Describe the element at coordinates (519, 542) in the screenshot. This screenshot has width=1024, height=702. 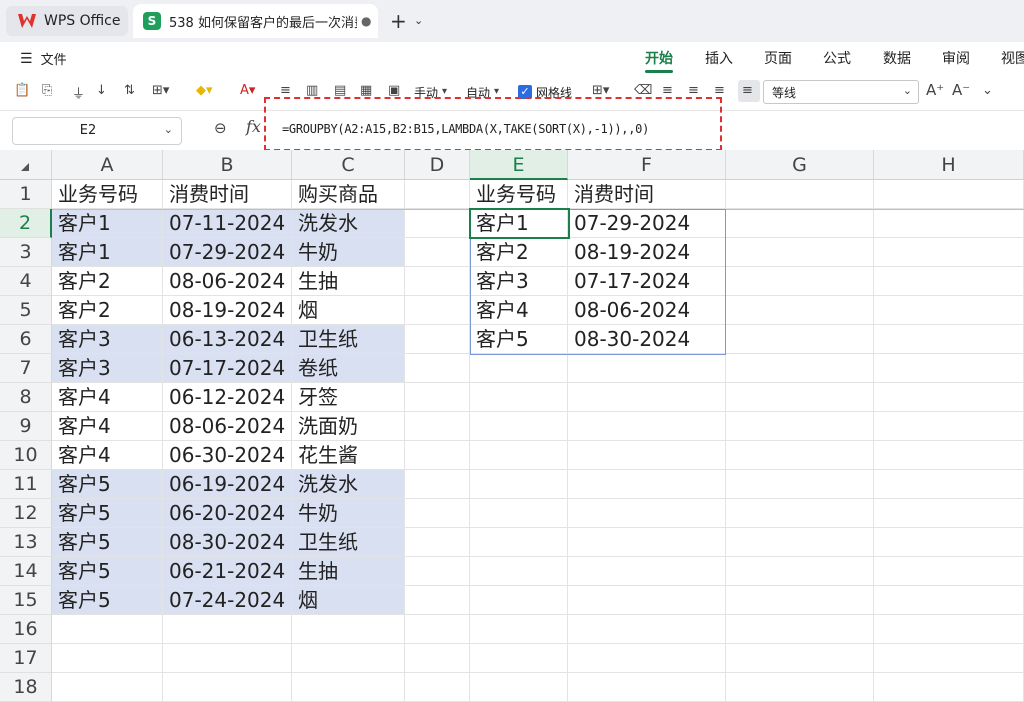
I see `cell-e13` at that location.